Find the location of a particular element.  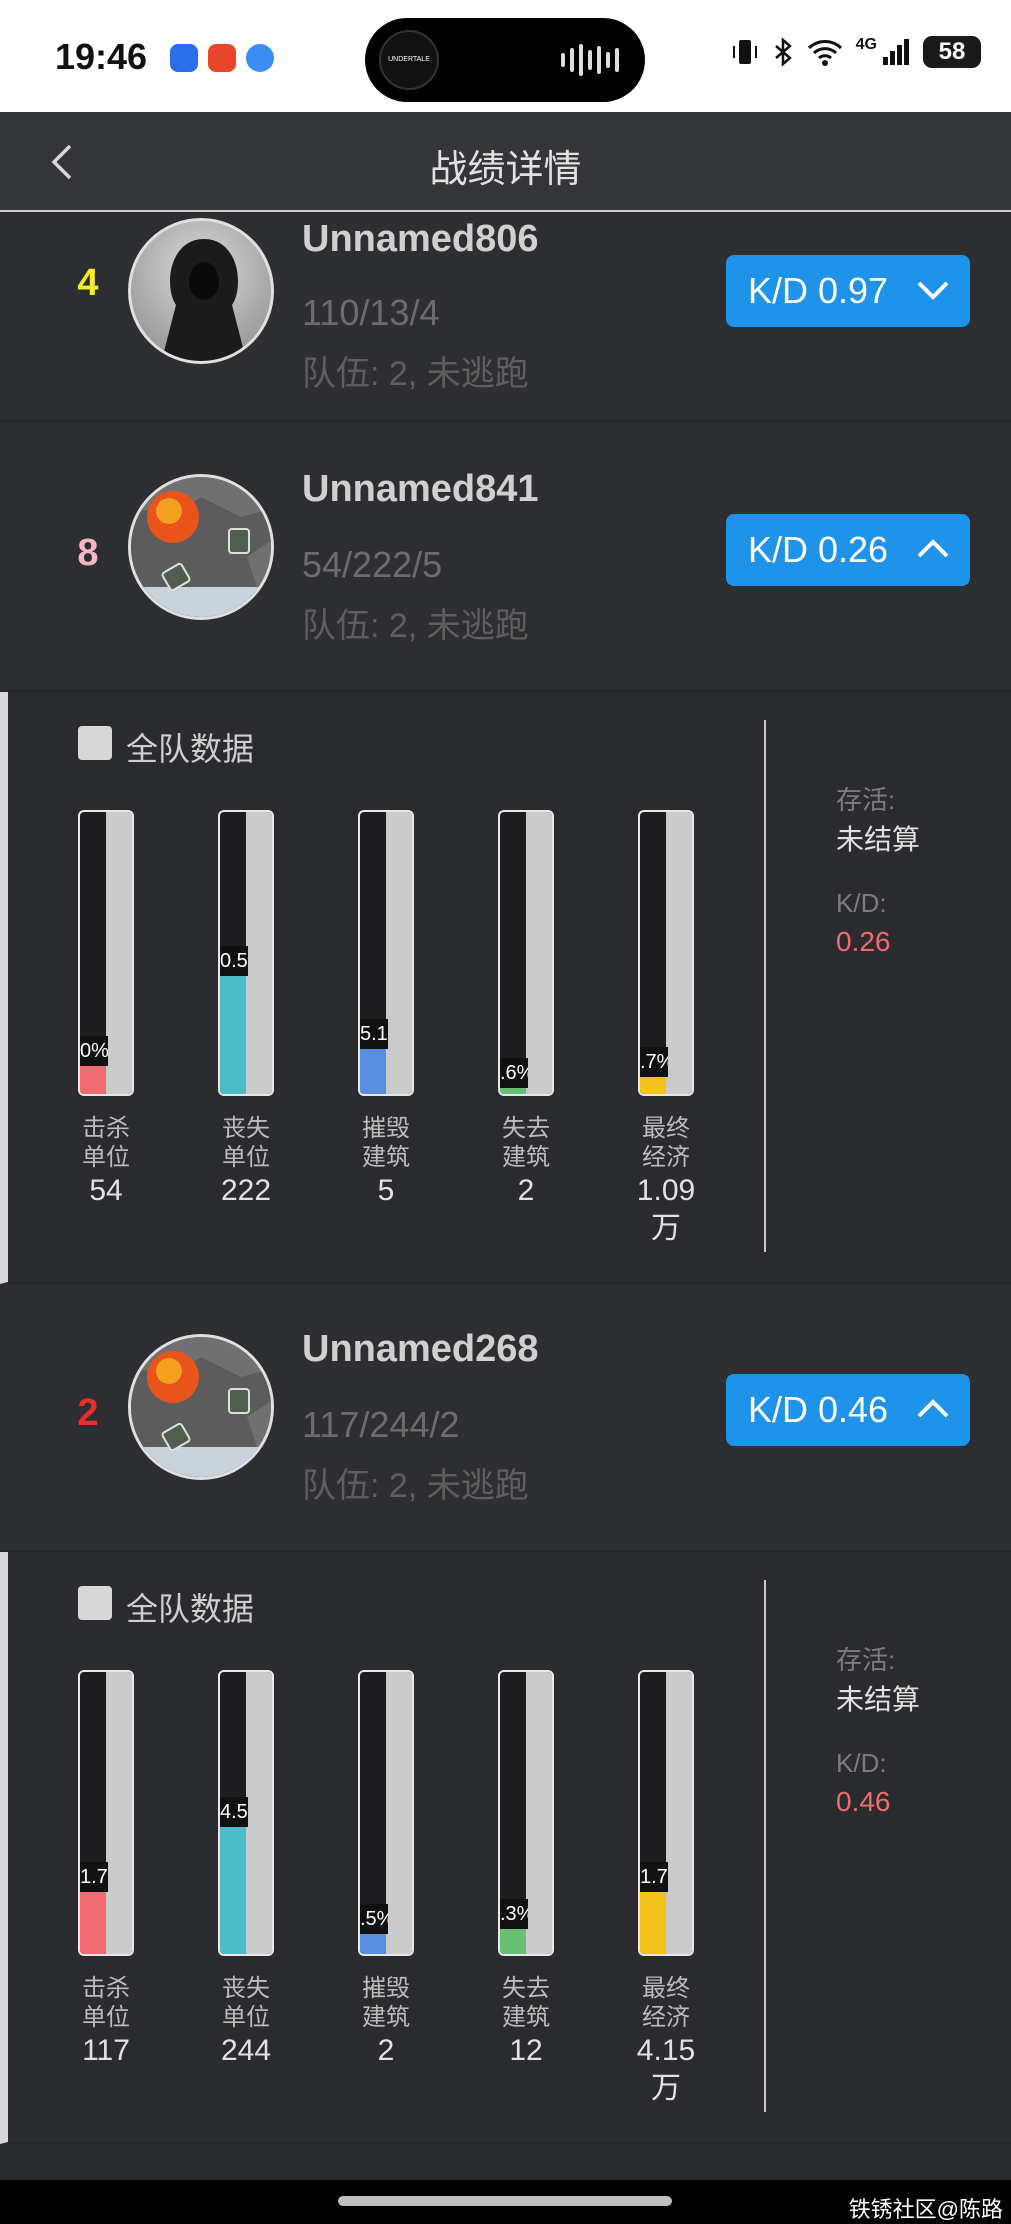

kd-toggle-button: K/D 0.26 is located at coordinates (848, 550).